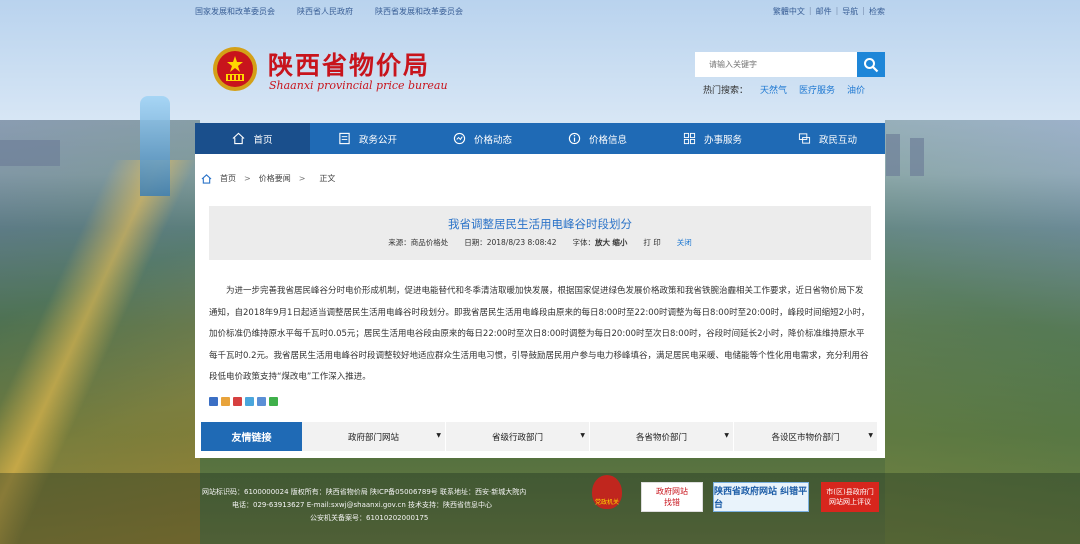 The image size is (1080, 544). I want to click on select-provincial-departments: 省级行政部门 ▼, so click(518, 436).